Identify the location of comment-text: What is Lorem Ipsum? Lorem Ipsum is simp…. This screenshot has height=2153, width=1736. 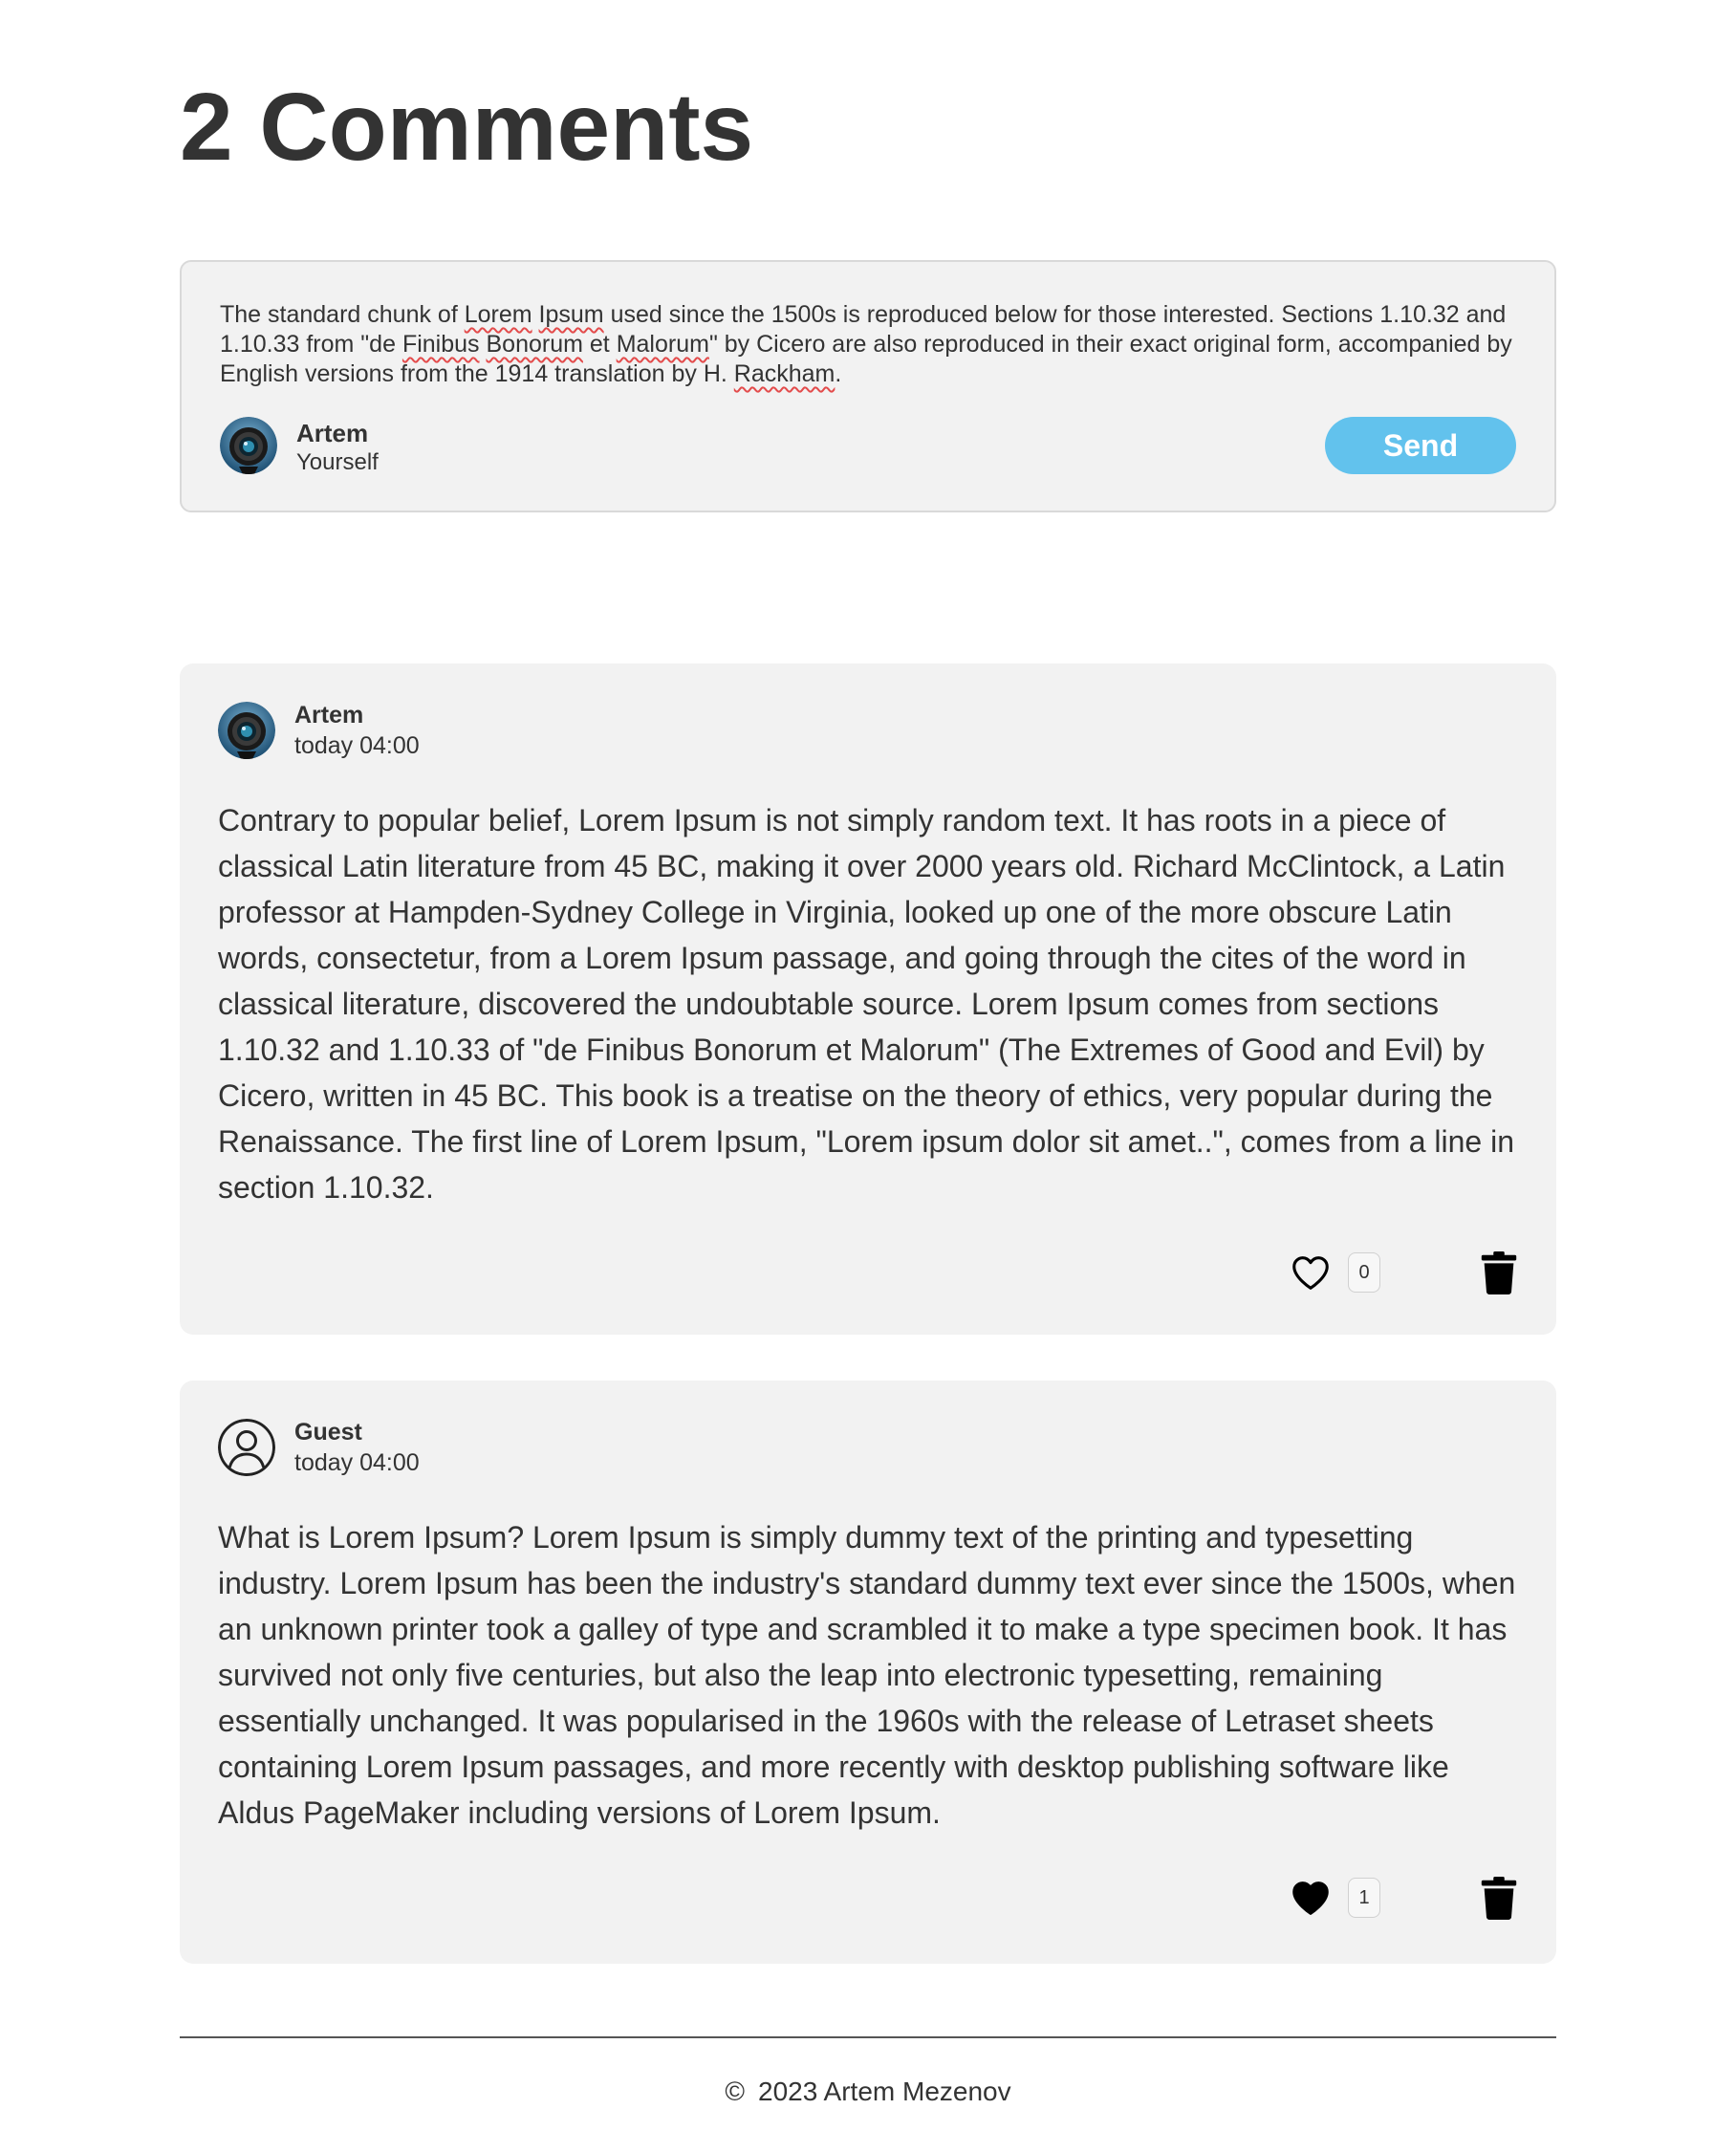
(867, 1675).